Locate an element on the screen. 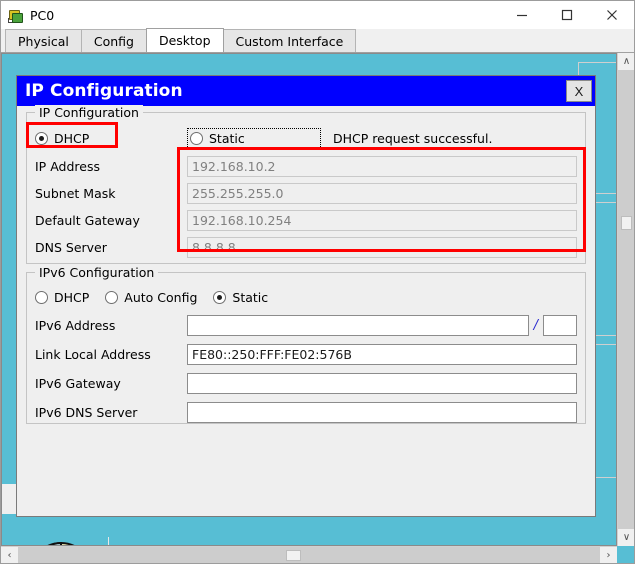 The width and height of the screenshot is (635, 564). scroll-up-button: ∧ is located at coordinates (626, 61).